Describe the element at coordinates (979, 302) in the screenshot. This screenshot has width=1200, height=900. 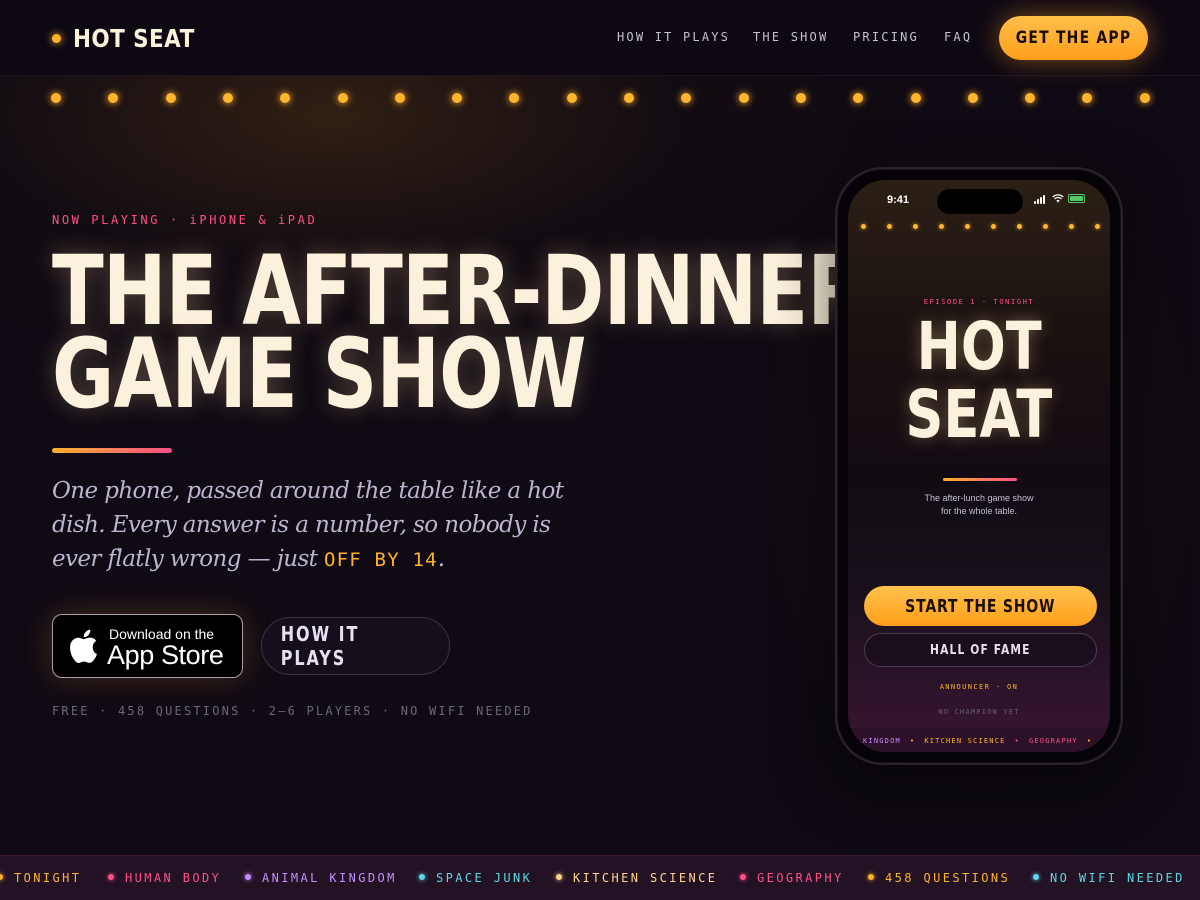
I see `phone-eyebrow: EPISODE 1 · TONIGHT` at that location.